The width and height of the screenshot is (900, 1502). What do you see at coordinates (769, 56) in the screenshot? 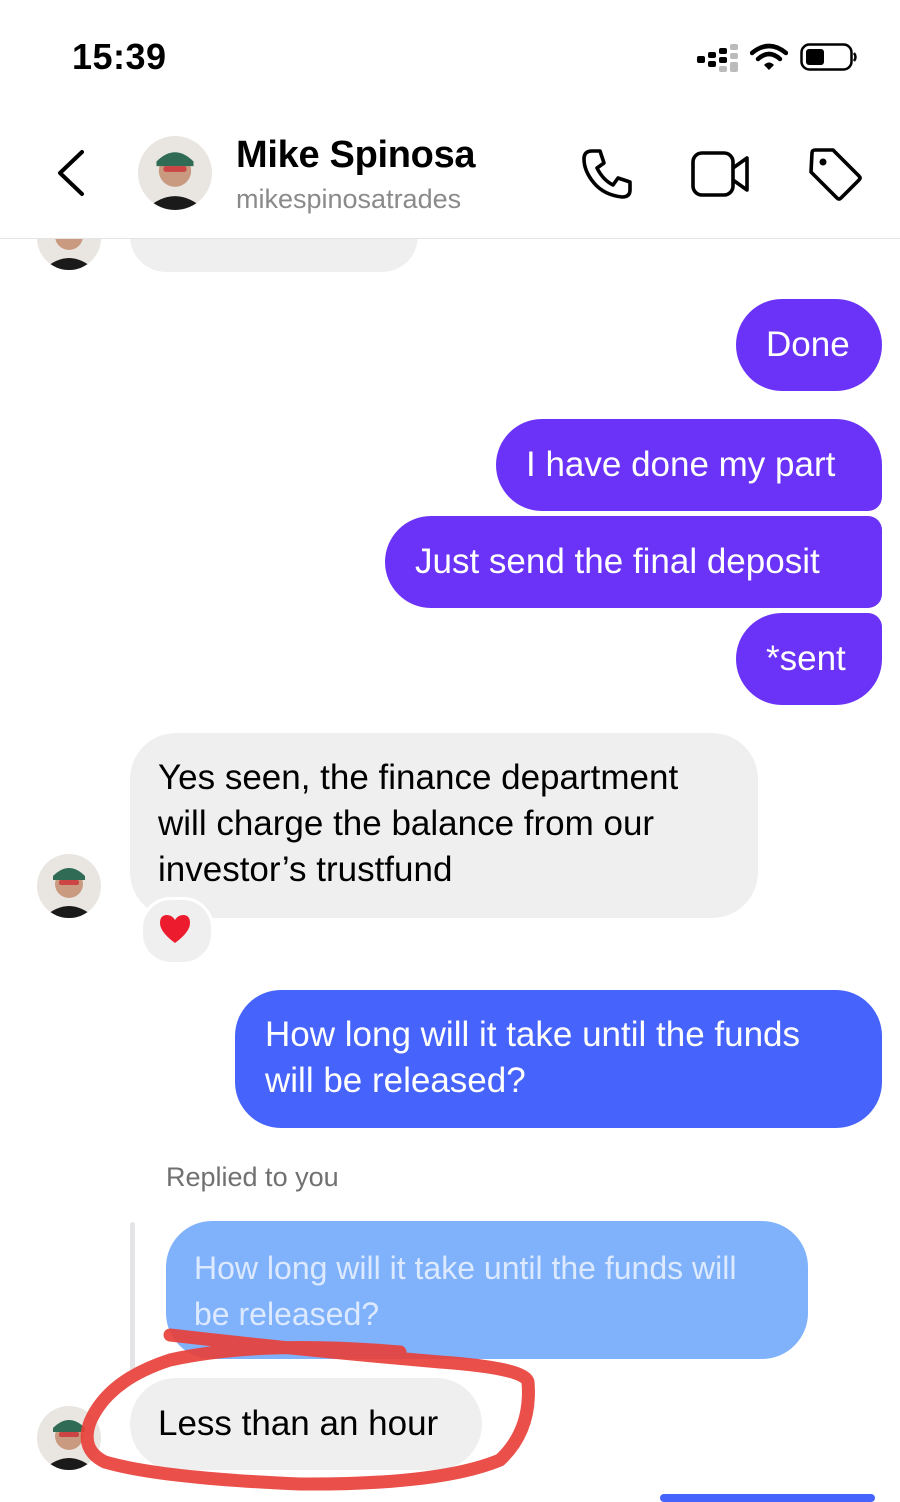
I see `wifi-icon` at bounding box center [769, 56].